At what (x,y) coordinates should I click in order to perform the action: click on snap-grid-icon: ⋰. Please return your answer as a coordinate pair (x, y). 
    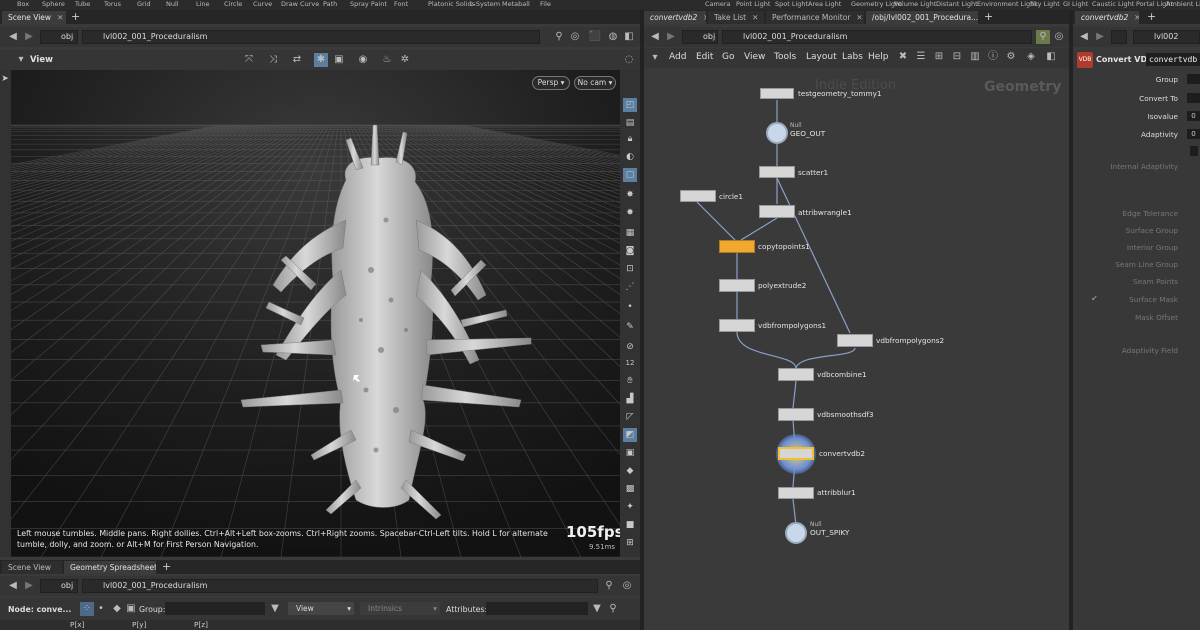
    Looking at the image, I should click on (630, 287).